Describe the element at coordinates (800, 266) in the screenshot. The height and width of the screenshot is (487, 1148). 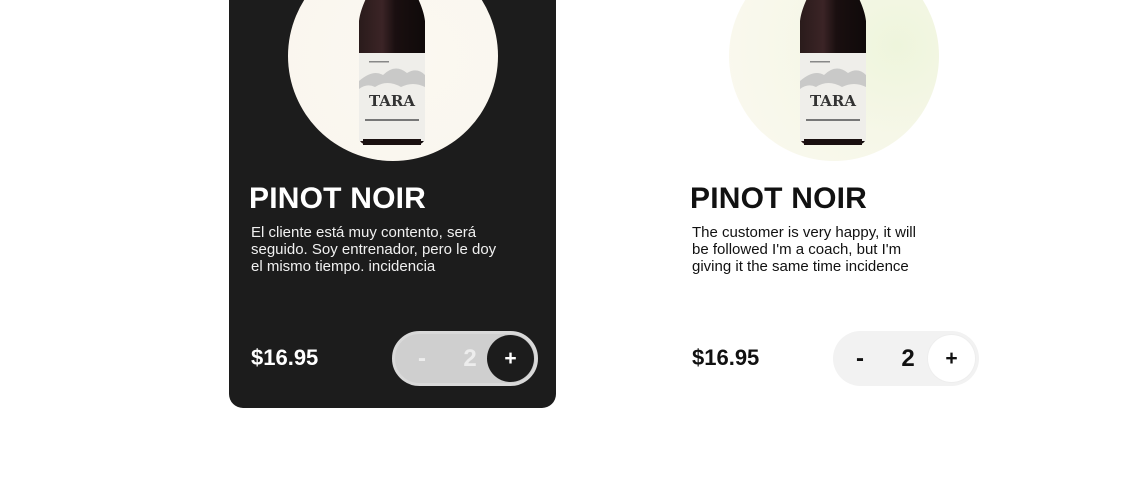
I see `description-line: giving it the same time incidence` at that location.